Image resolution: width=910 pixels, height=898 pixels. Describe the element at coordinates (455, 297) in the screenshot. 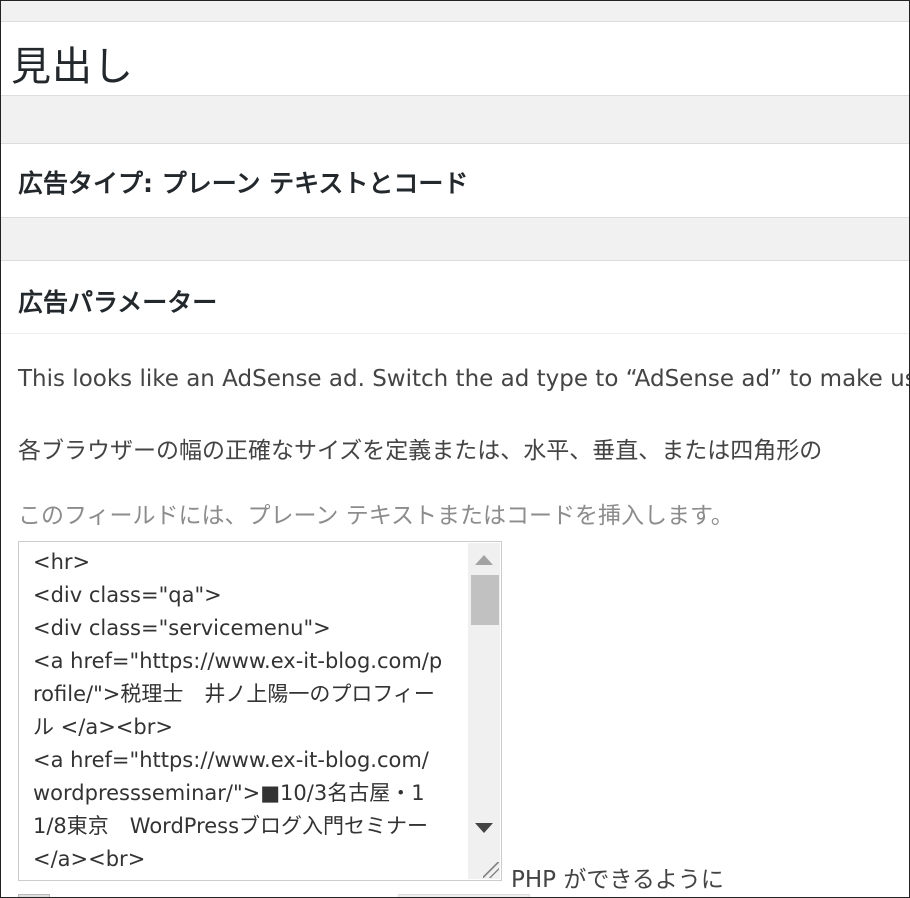

I see `ad-parameters-header: 広告パラメーター` at that location.